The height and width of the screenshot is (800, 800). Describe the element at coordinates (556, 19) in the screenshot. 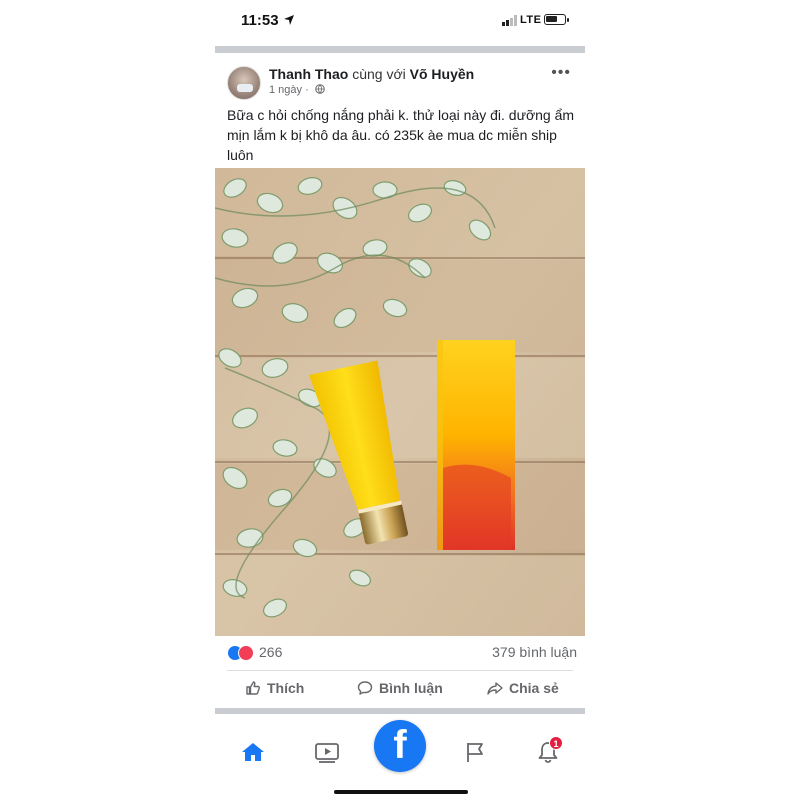

I see `battery-icon` at that location.